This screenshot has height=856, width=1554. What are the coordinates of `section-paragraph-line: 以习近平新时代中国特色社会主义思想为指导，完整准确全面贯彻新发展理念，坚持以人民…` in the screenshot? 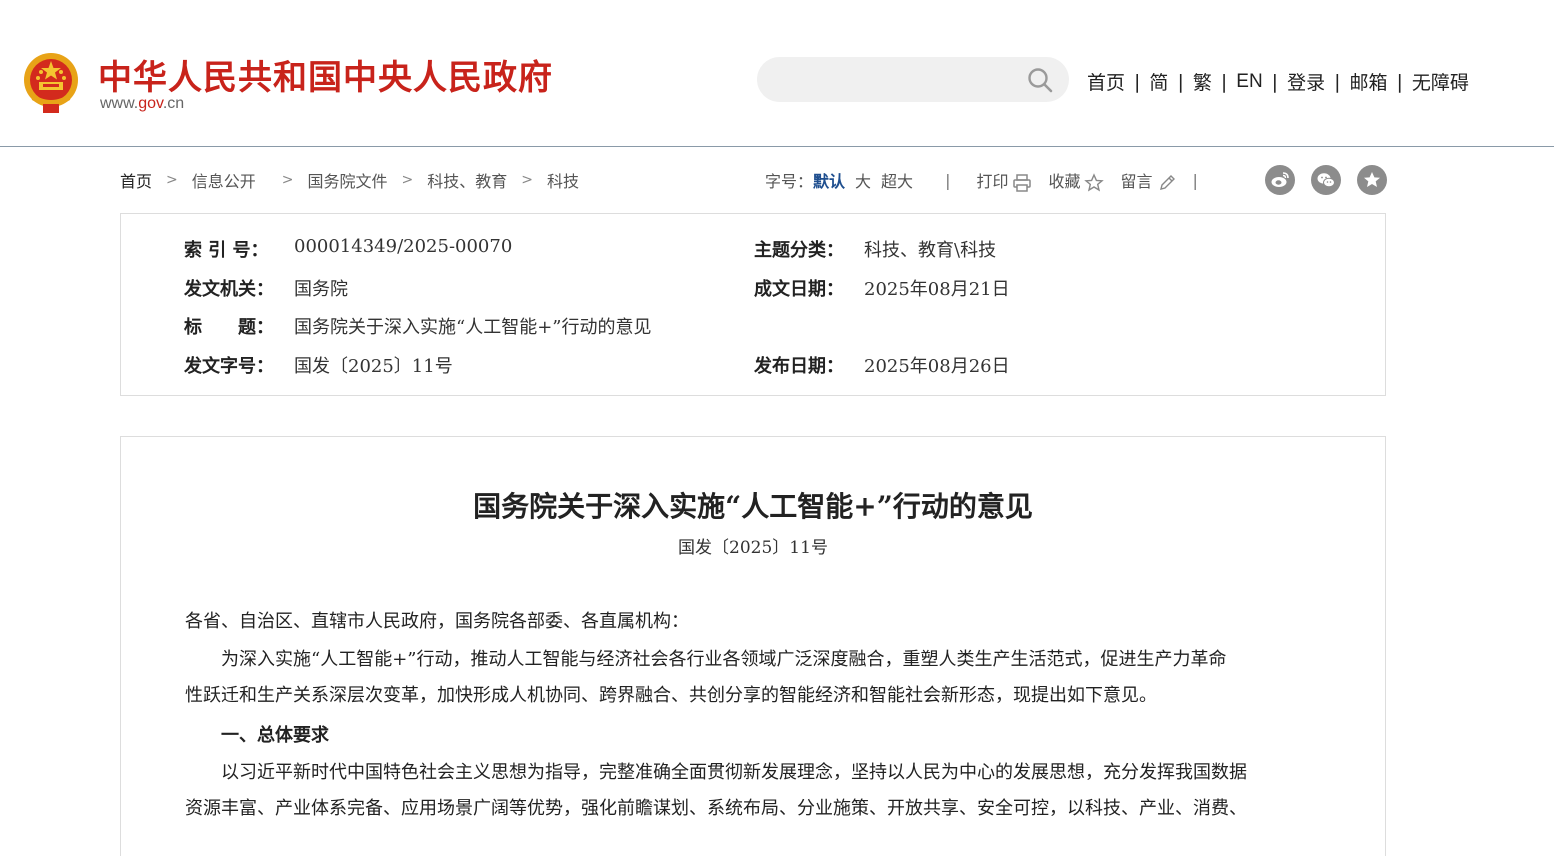 It's located at (716, 772).